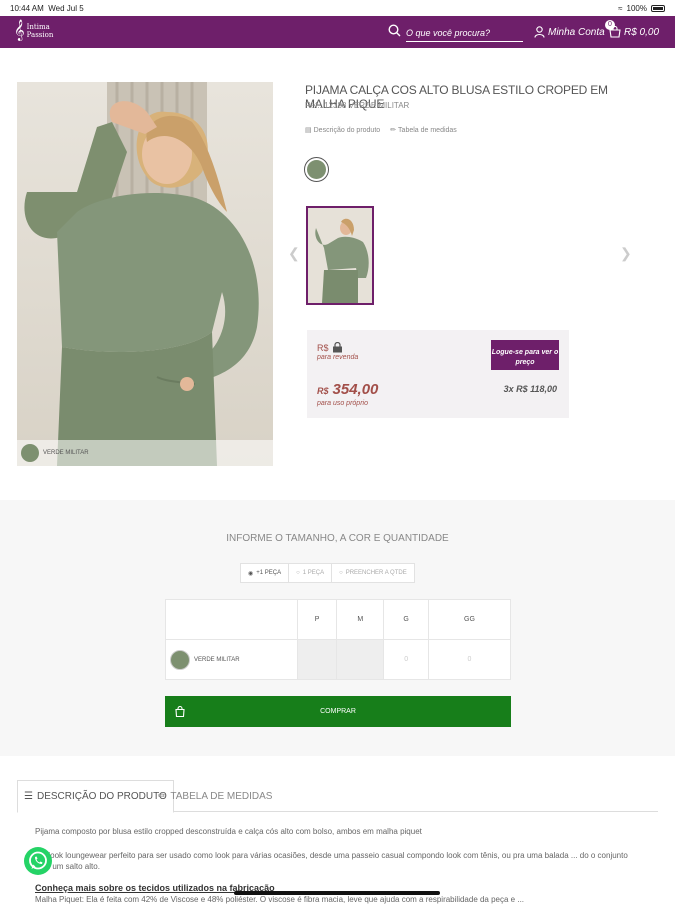 This screenshot has width=675, height=904. I want to click on status-bar: 10:44 AM Wed Jul 5 ≈ 100%, so click(337, 8).